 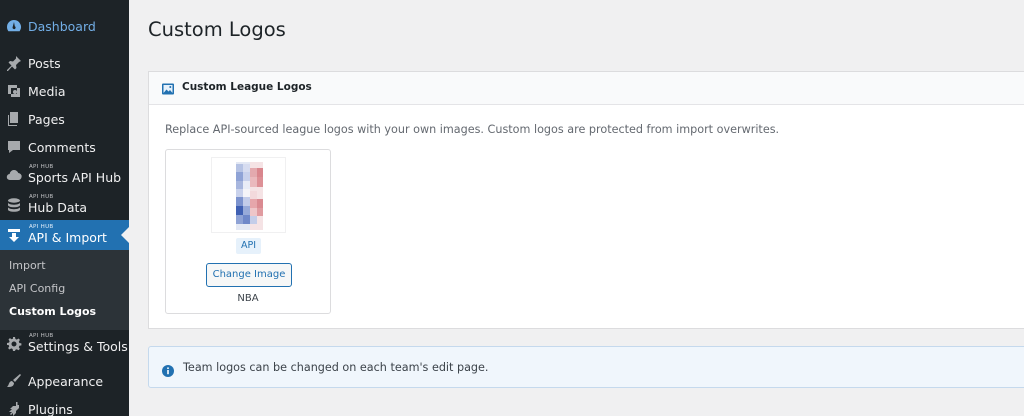 I want to click on paintbrush-icon, so click(x=14, y=381).